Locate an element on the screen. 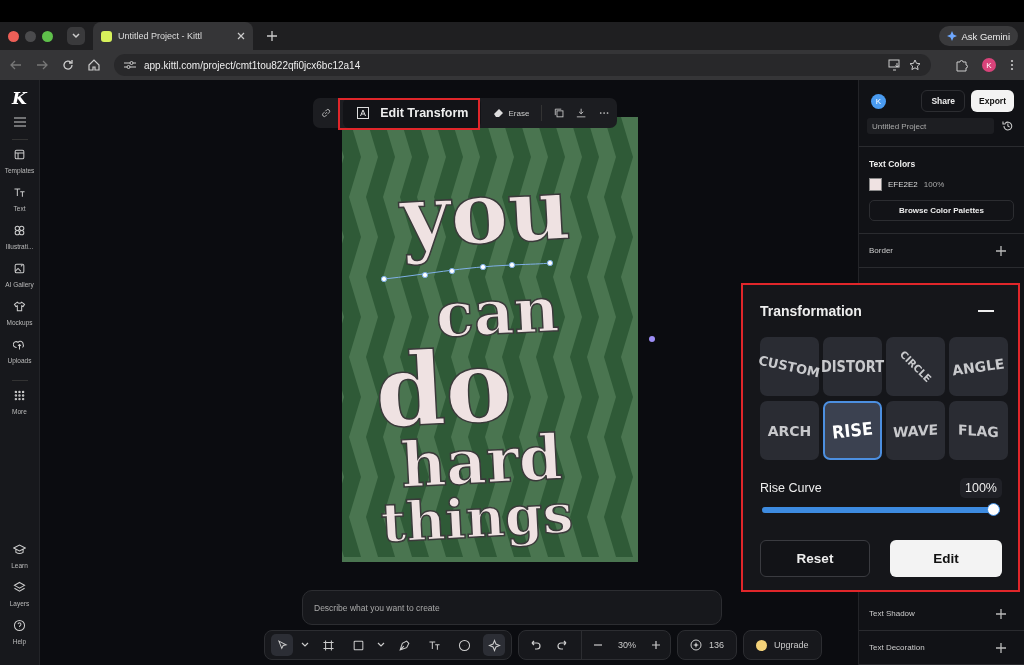  edit-button: Edit is located at coordinates (946, 558).